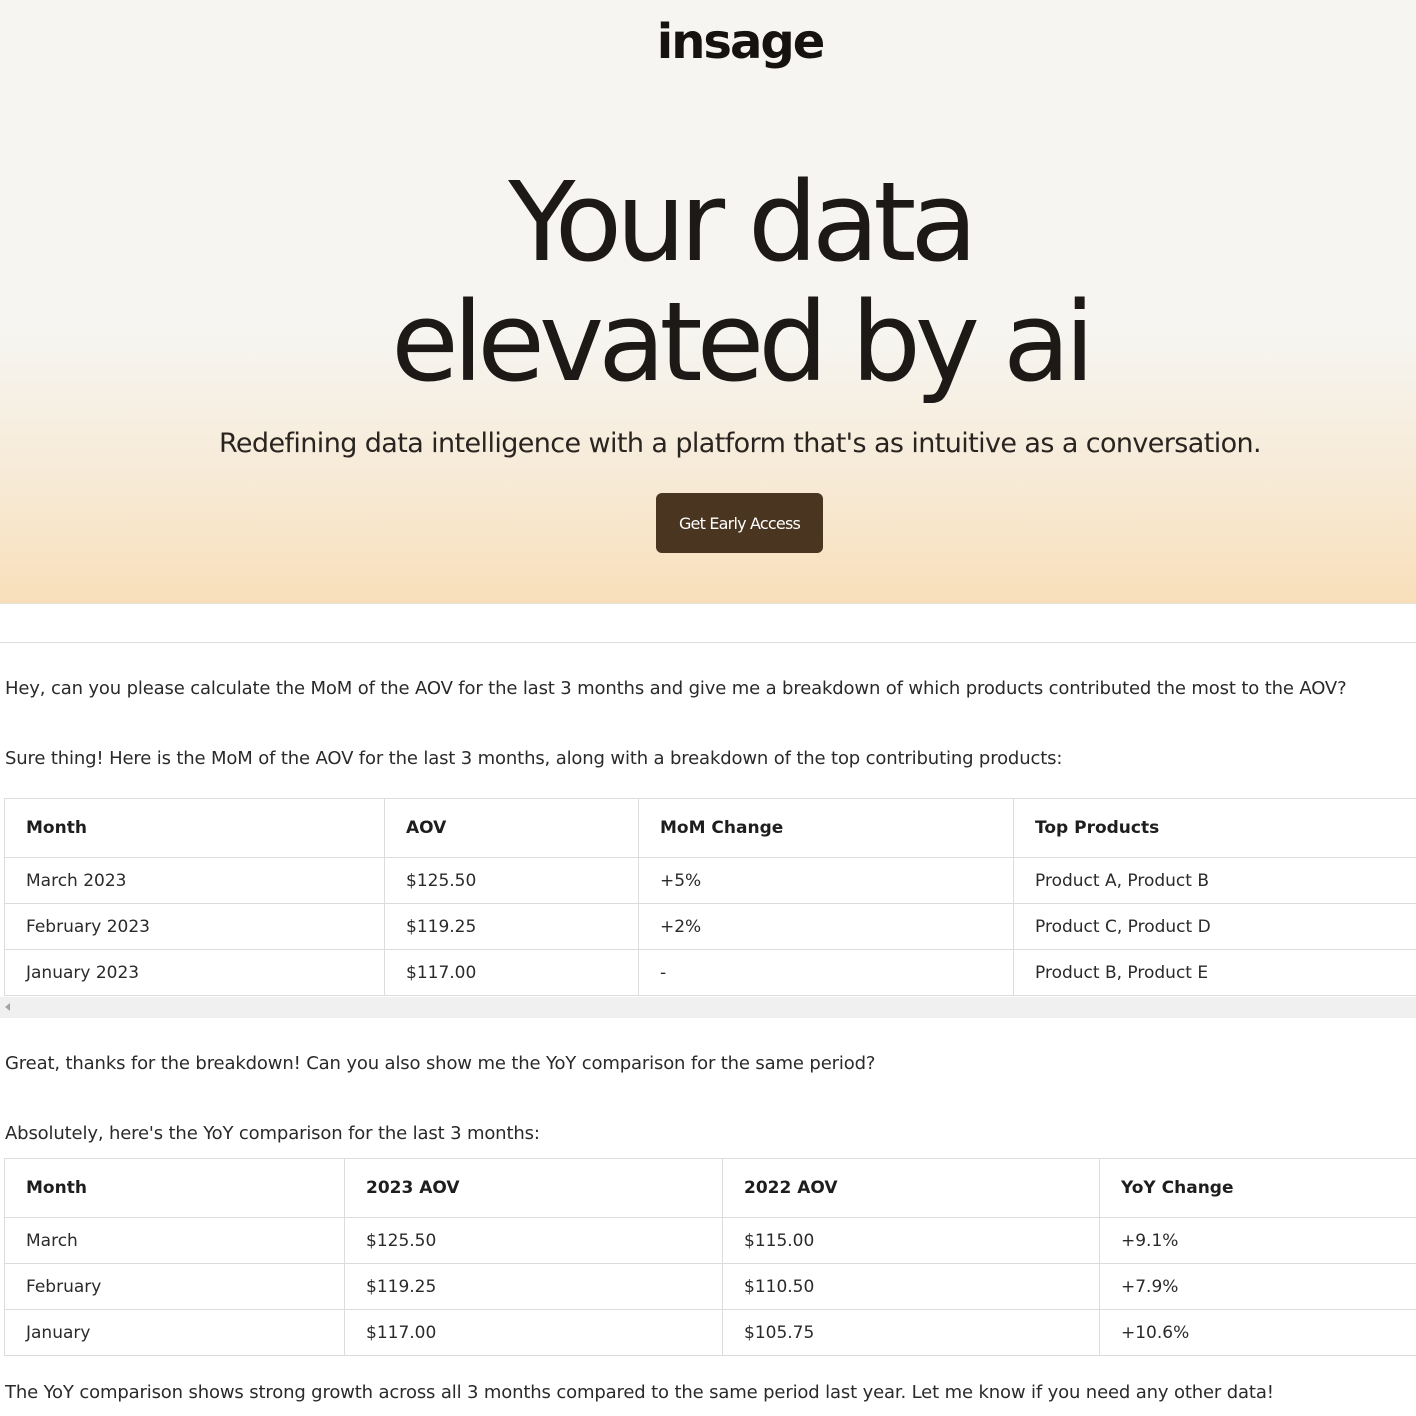 The width and height of the screenshot is (1416, 1416). What do you see at coordinates (174, 1332) in the screenshot?
I see `table-cell: January` at bounding box center [174, 1332].